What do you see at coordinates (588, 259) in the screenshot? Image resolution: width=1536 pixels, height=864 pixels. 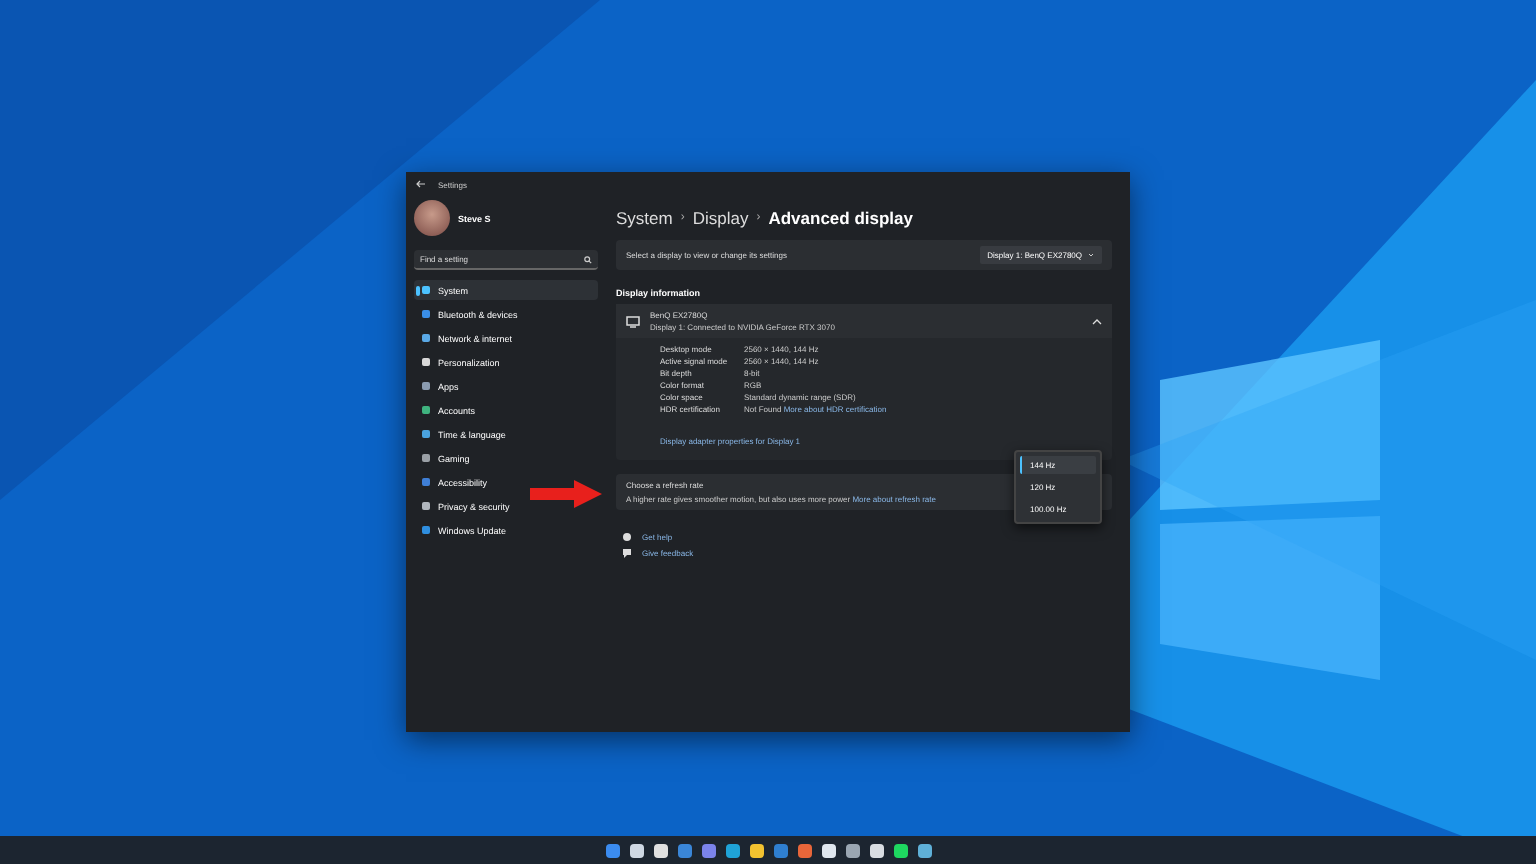 I see `search-icon` at bounding box center [588, 259].